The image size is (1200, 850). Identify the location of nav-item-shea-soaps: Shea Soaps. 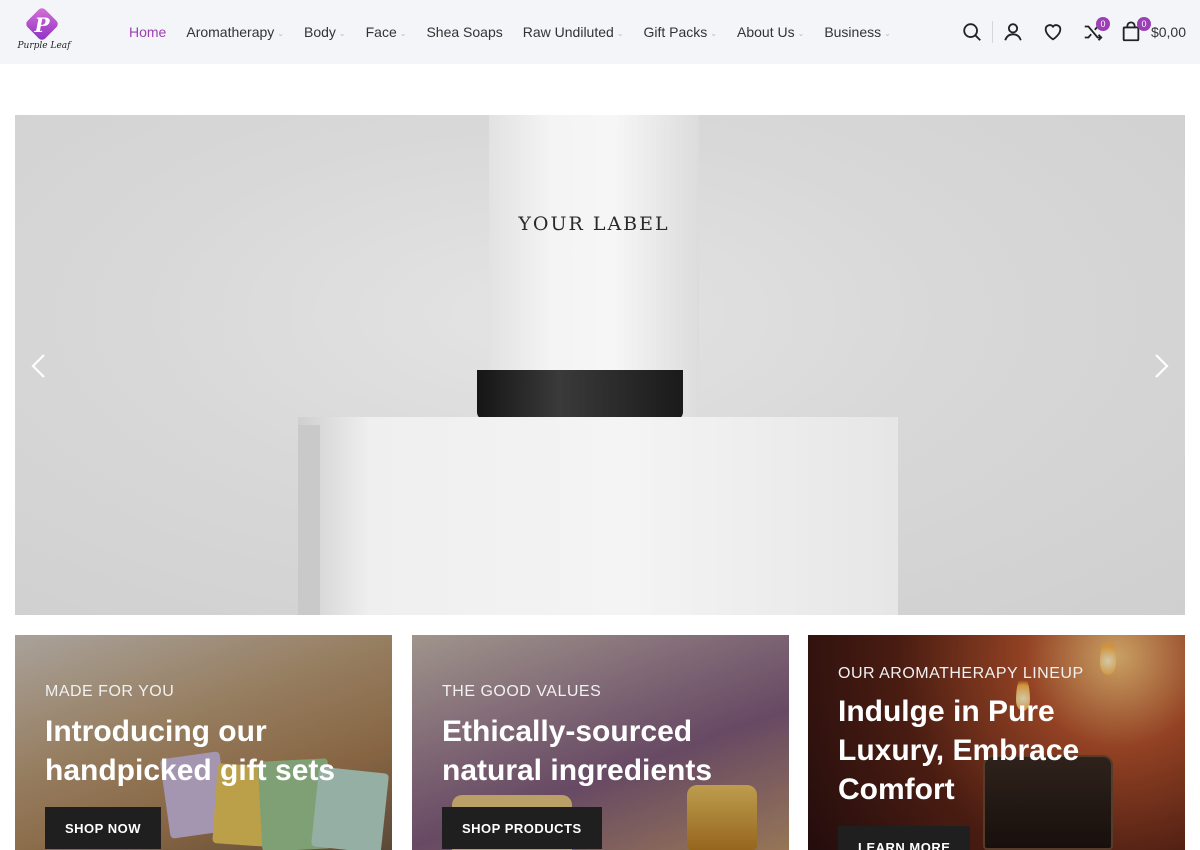
(464, 32).